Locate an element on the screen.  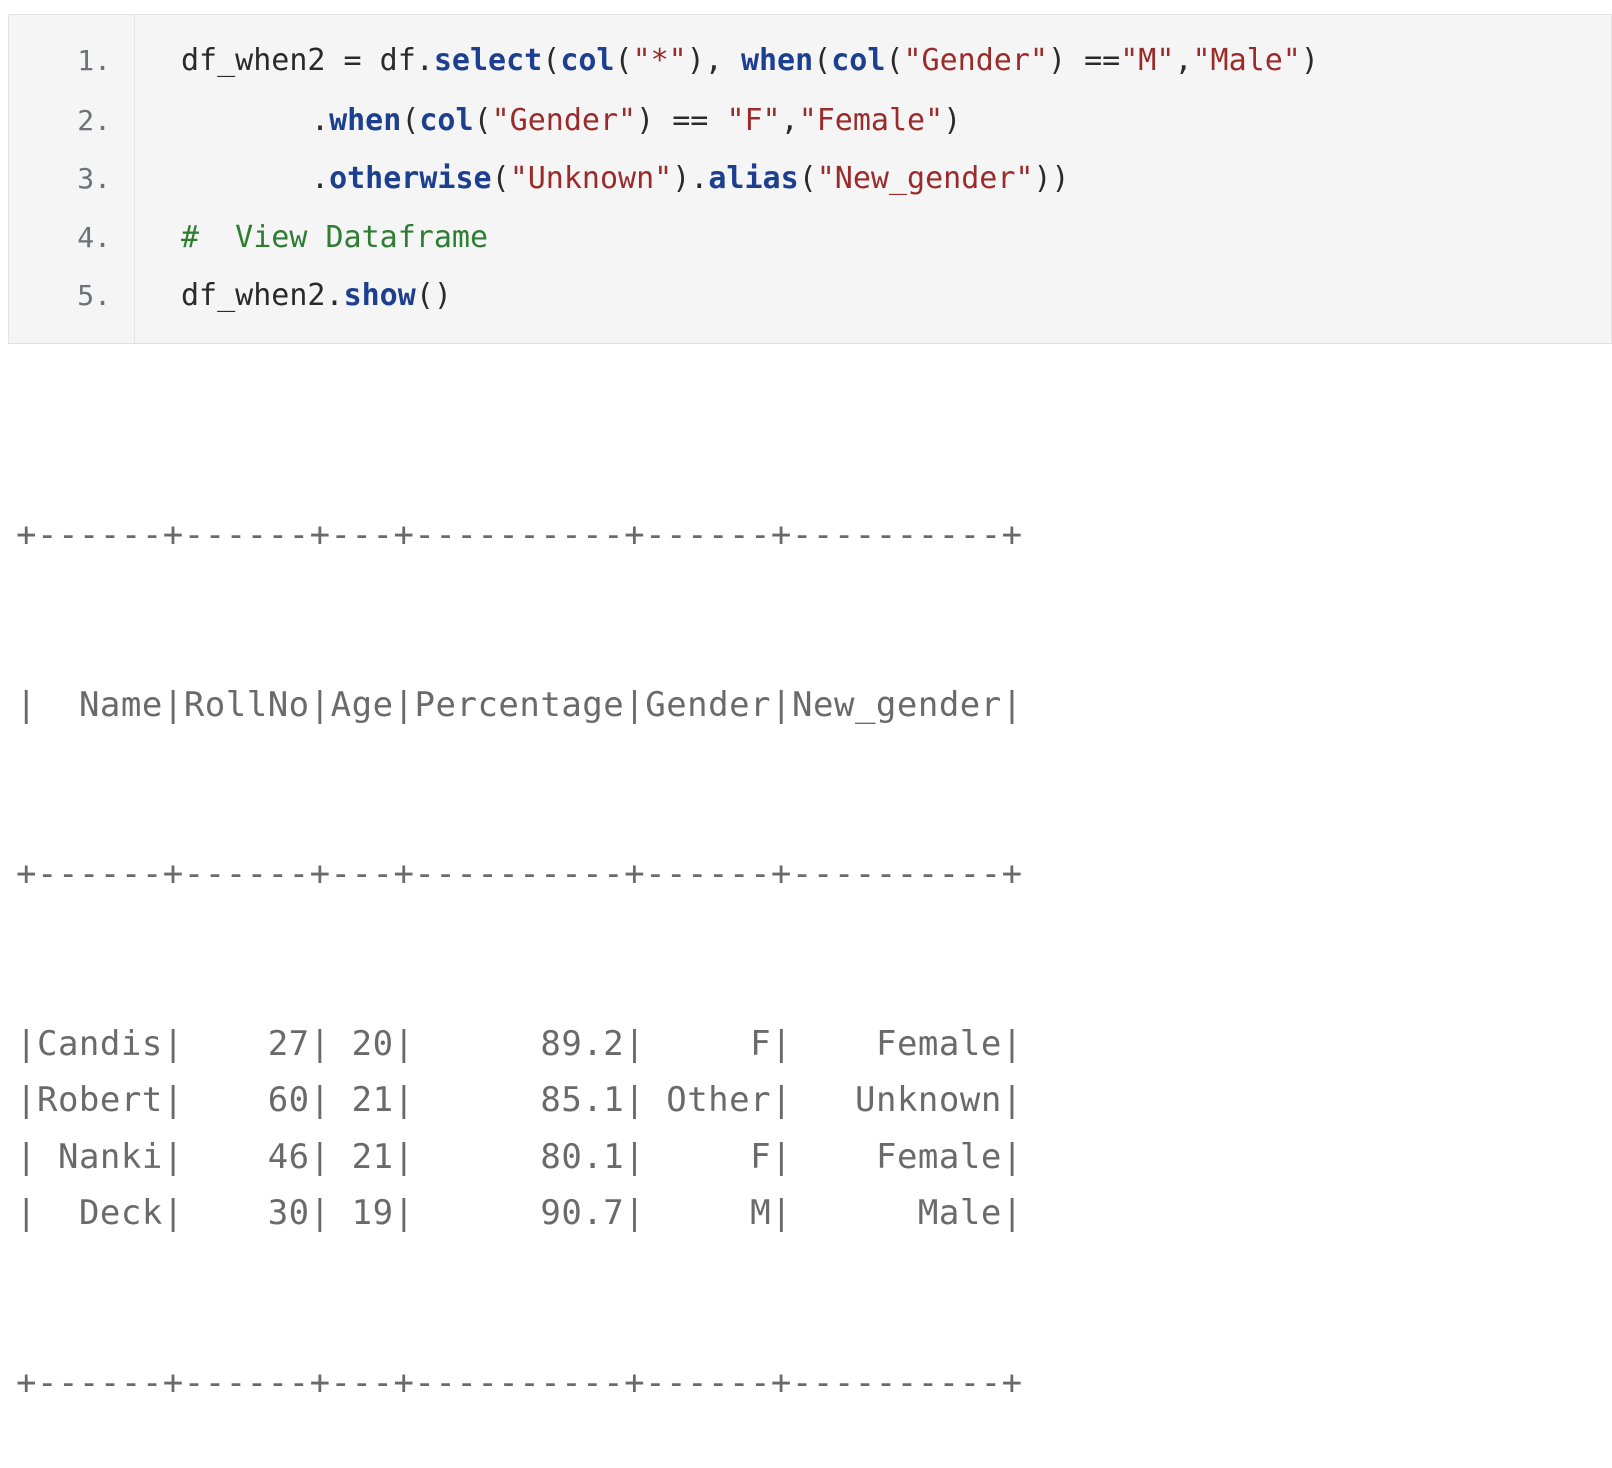
code-token: "Unknown" is located at coordinates (591, 178).